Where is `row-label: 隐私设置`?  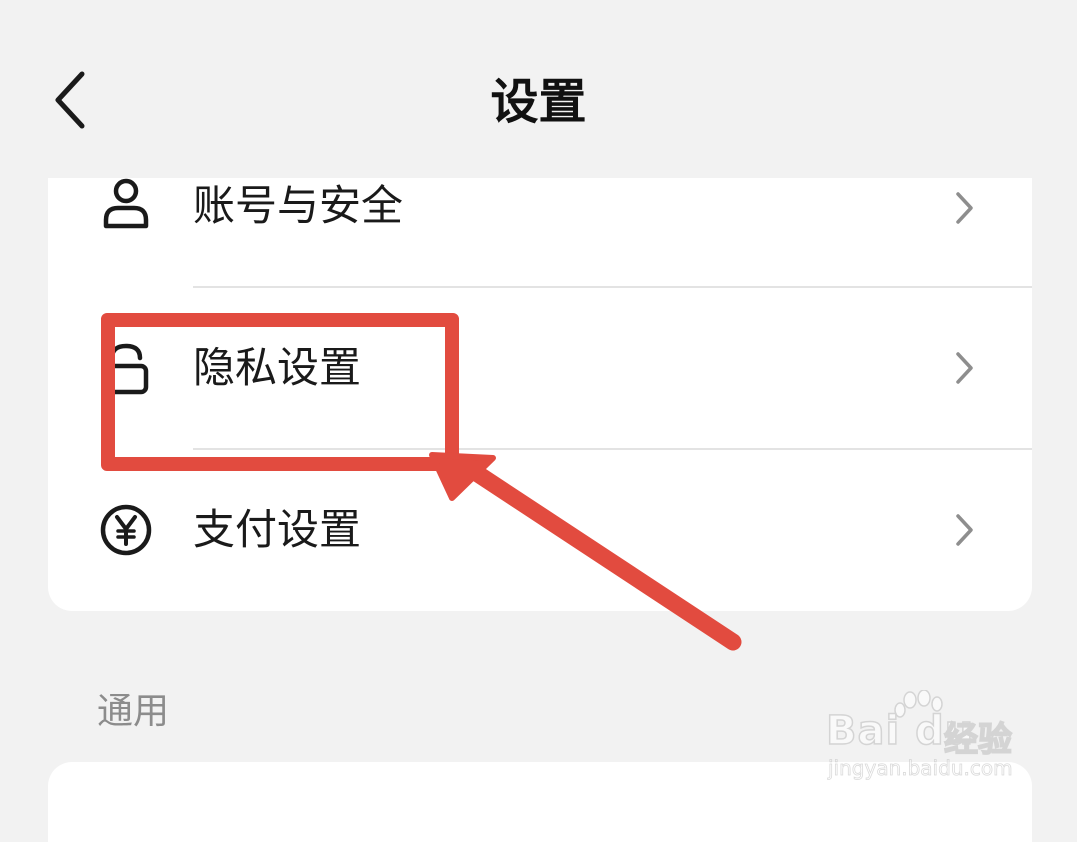 row-label: 隐私设置 is located at coordinates (277, 367).